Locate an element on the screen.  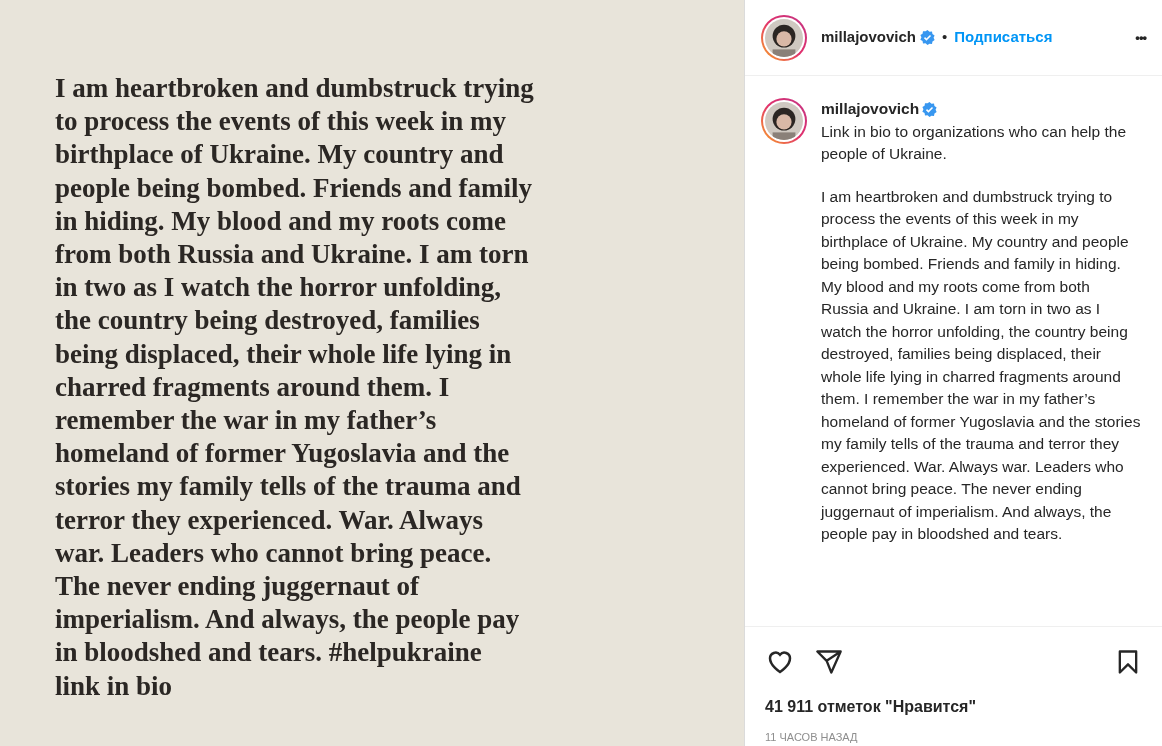
image-text-line: homeland of former Yugoslavia and the is located at coordinates (282, 454).